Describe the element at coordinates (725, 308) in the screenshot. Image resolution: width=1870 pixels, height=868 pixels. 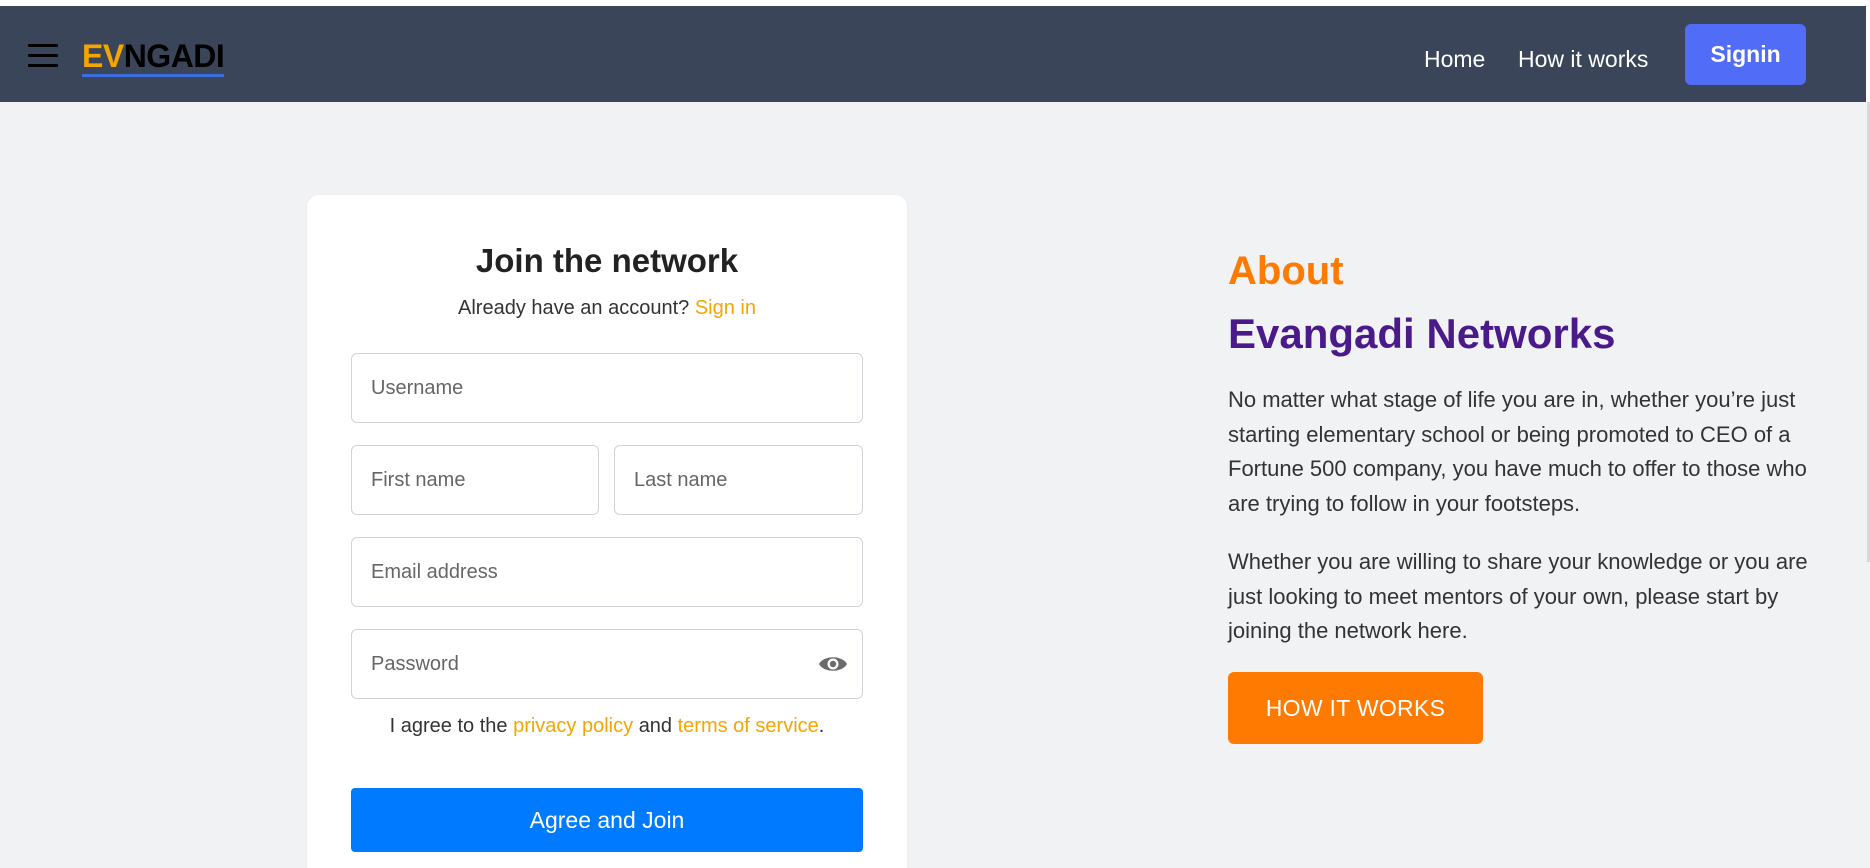
I see `signin-link: Sign in` at that location.